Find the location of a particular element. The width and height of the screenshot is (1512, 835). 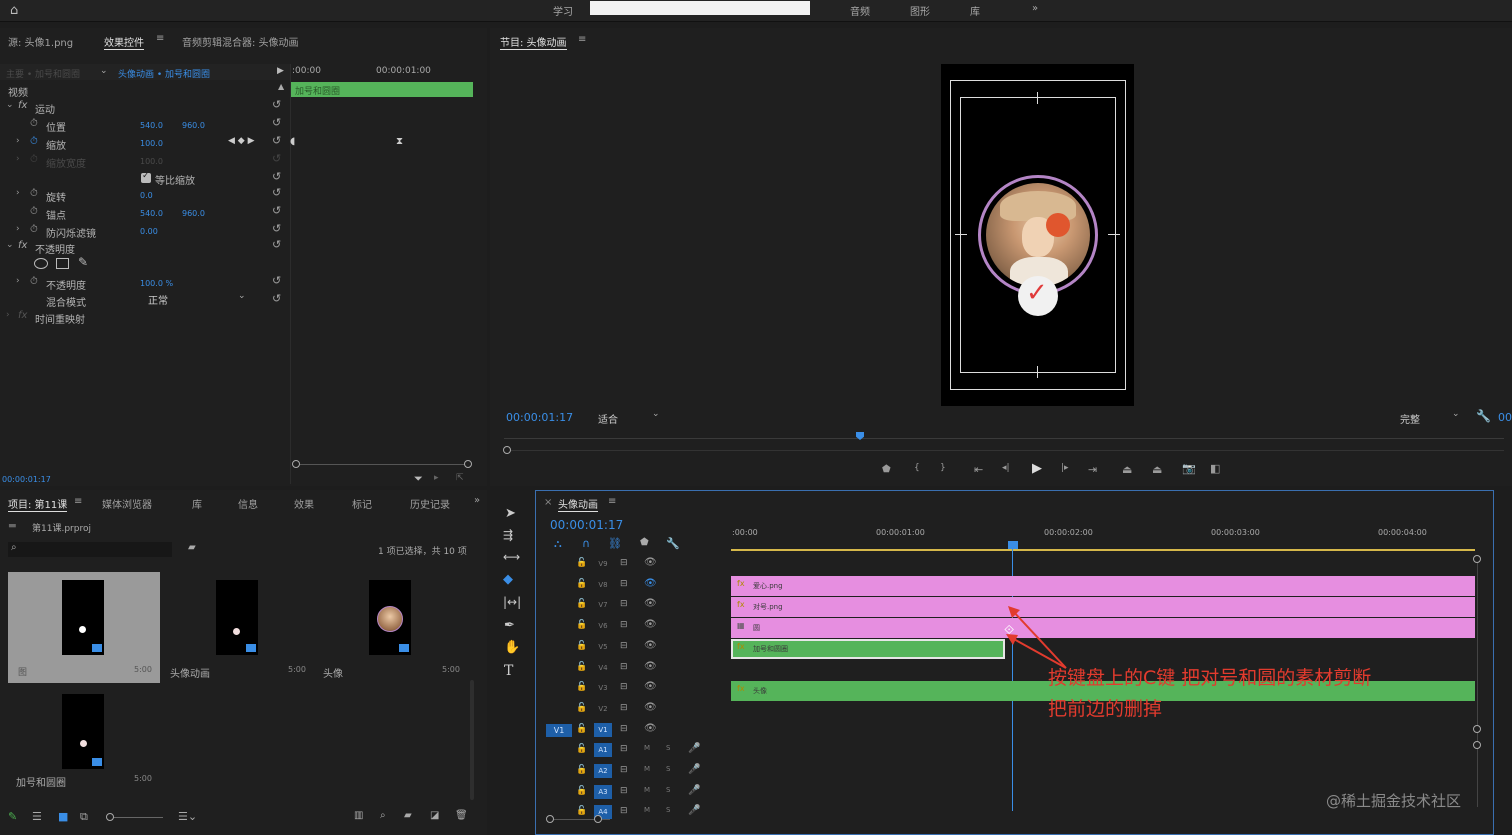

track-header-v2: 🔓 V2 ⊟ 👁 is located at coordinates (633, 710).